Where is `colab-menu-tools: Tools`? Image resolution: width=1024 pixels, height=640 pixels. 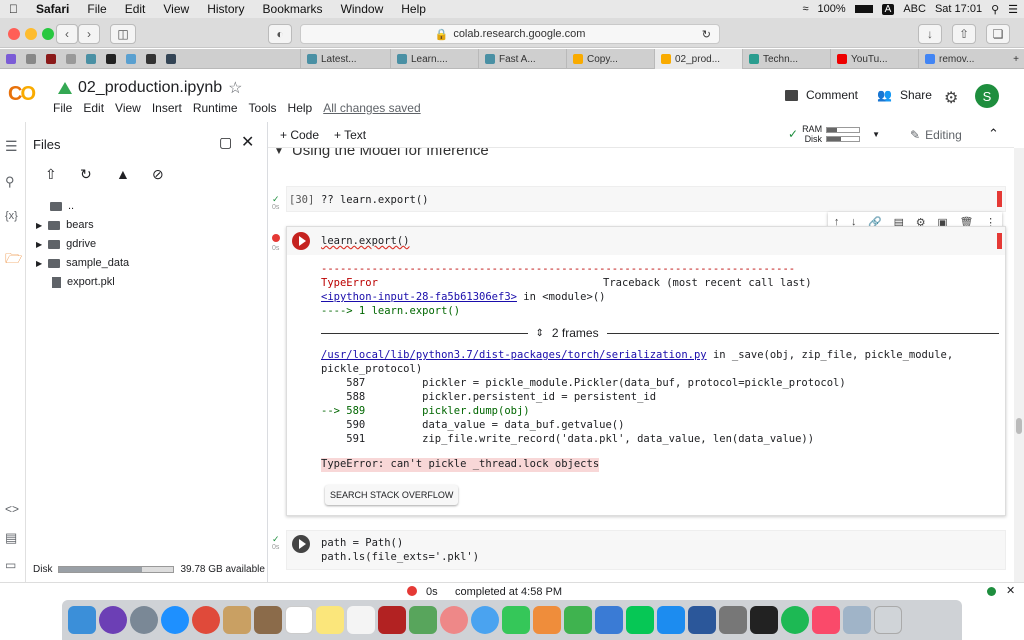 colab-menu-tools: Tools is located at coordinates (263, 108).